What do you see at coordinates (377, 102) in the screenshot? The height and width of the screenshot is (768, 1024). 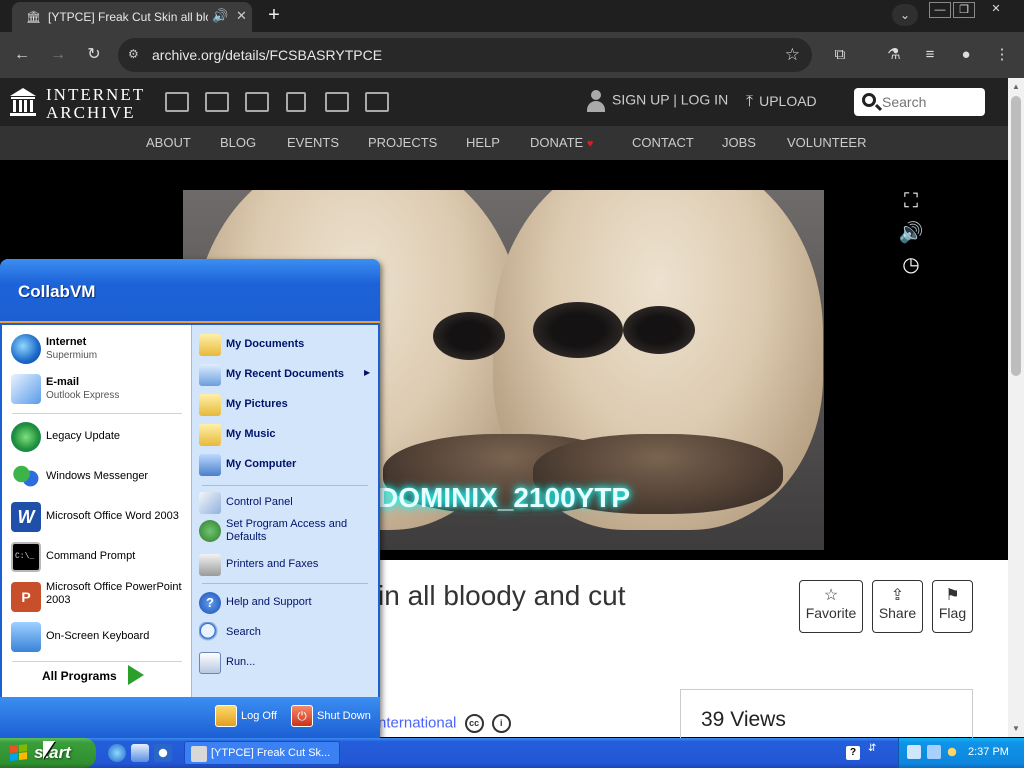 I see `images-icon` at bounding box center [377, 102].